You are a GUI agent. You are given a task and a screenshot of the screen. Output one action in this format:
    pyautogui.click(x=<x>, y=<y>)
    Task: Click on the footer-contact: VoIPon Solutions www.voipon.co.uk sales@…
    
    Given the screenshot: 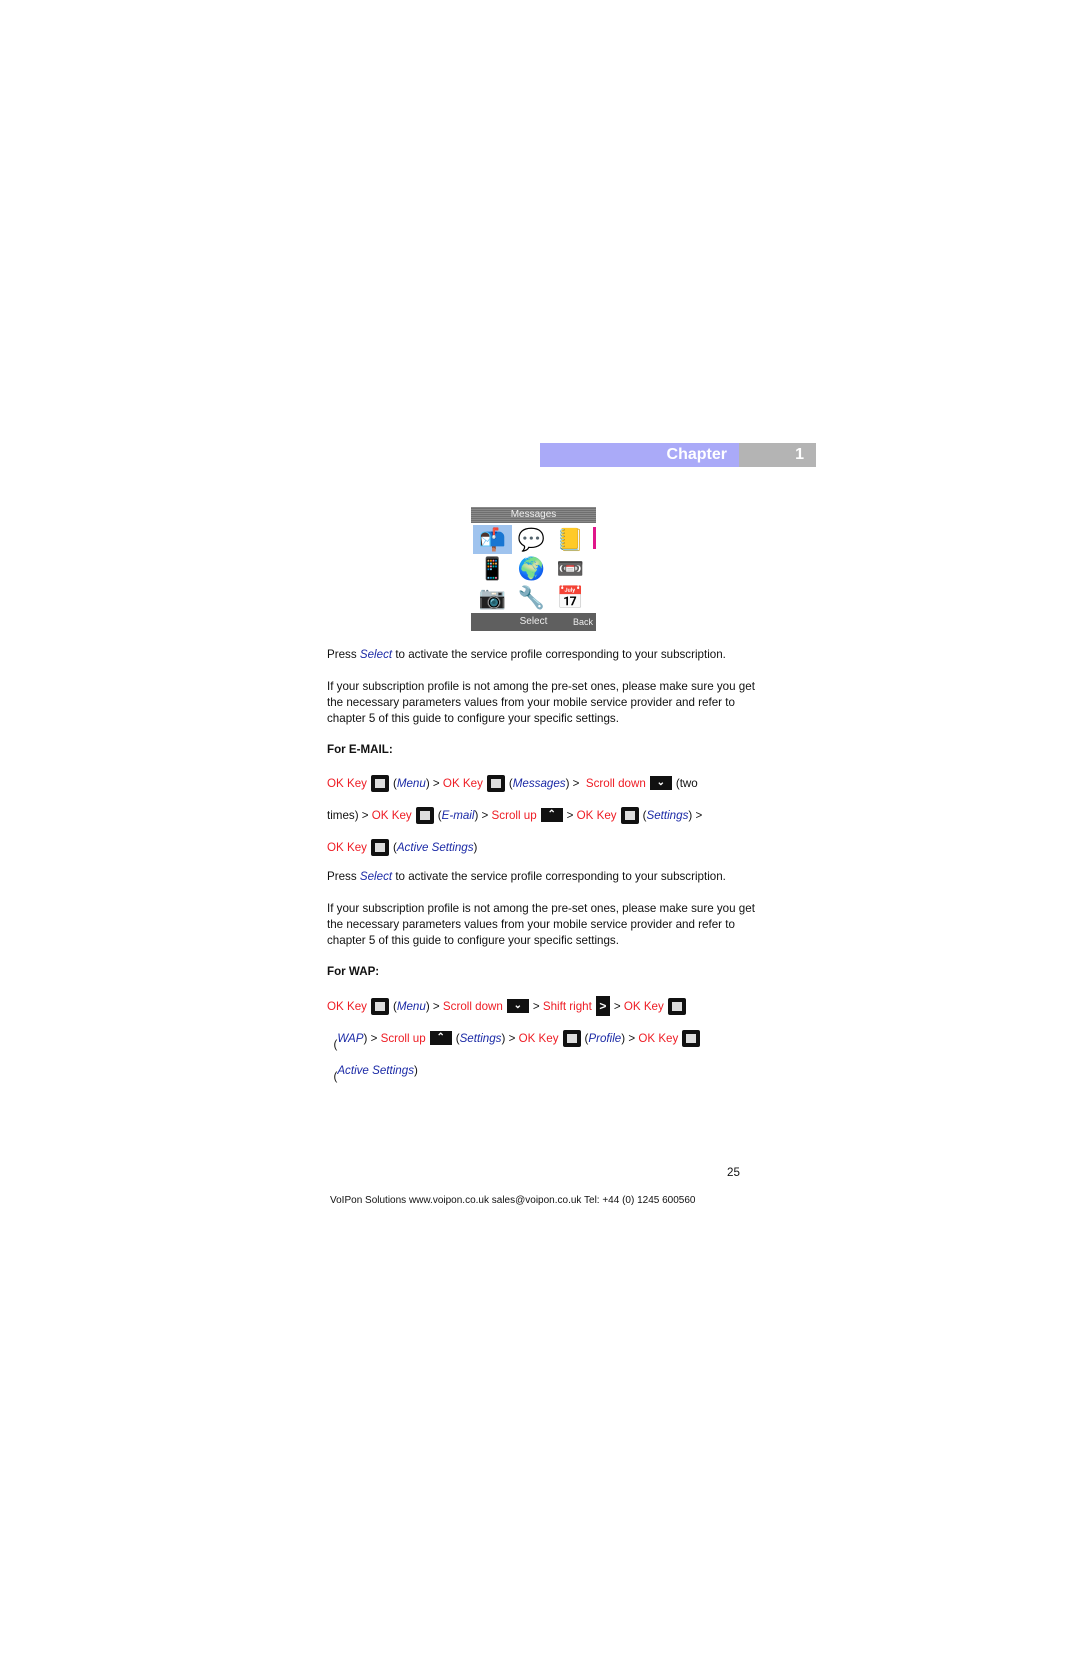 What is the action you would take?
    pyautogui.click(x=513, y=1200)
    